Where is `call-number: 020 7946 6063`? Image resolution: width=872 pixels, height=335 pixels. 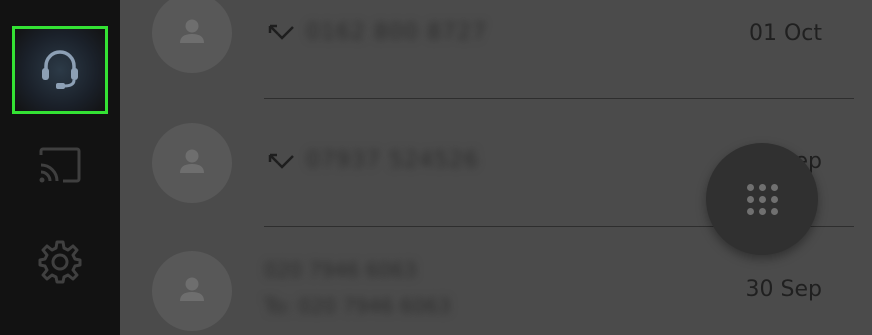
call-number: 020 7946 6063 is located at coordinates (340, 270).